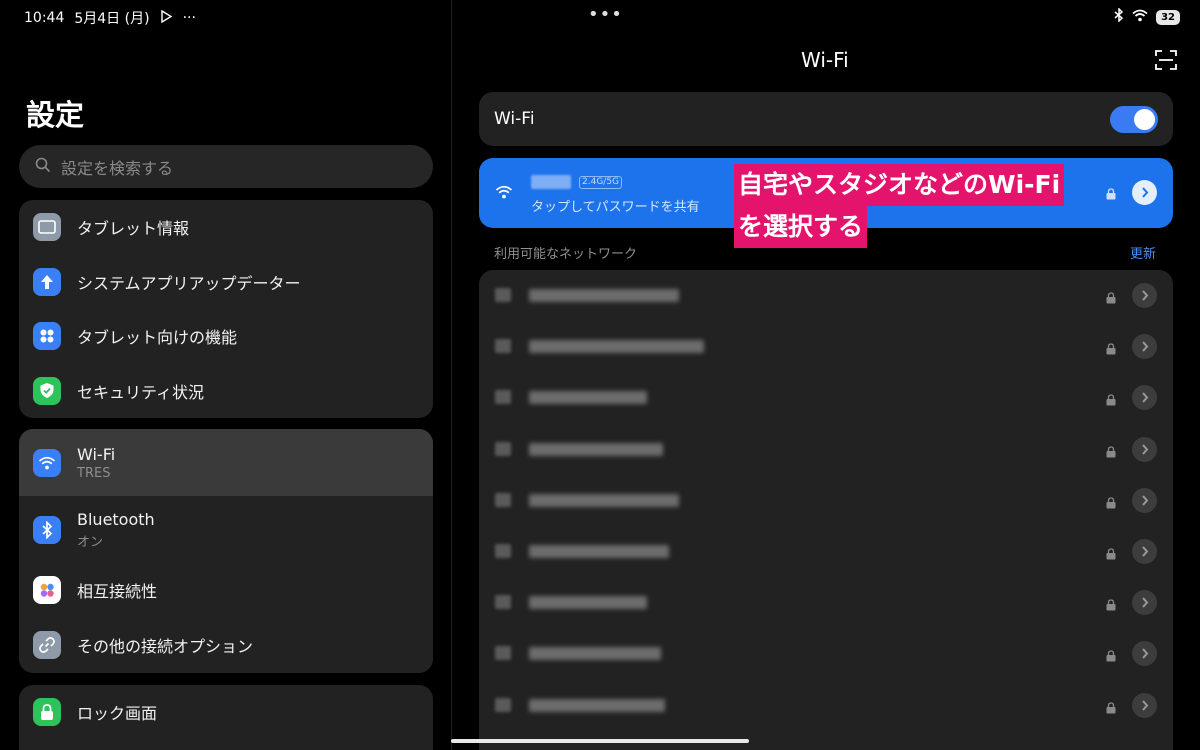 The image size is (1200, 750). Describe the element at coordinates (112, 19) in the screenshot. I see `status-date: 5月4日 (月)` at that location.